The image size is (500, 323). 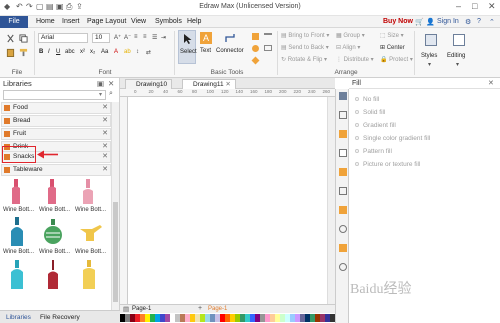 What do you see at coordinates (305, 35) in the screenshot?
I see `bring-to-front-button: ▤ Bring to Front ▾` at bounding box center [305, 35].